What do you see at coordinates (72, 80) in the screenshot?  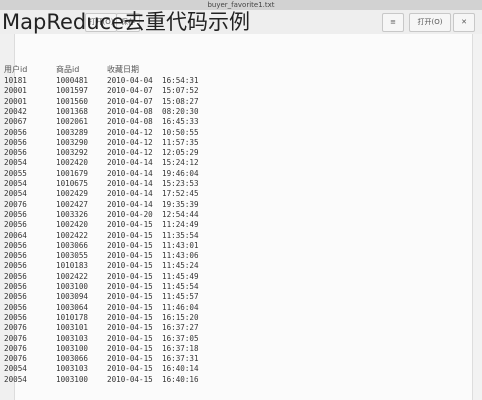 I see `item-id-cell: 1000481` at bounding box center [72, 80].